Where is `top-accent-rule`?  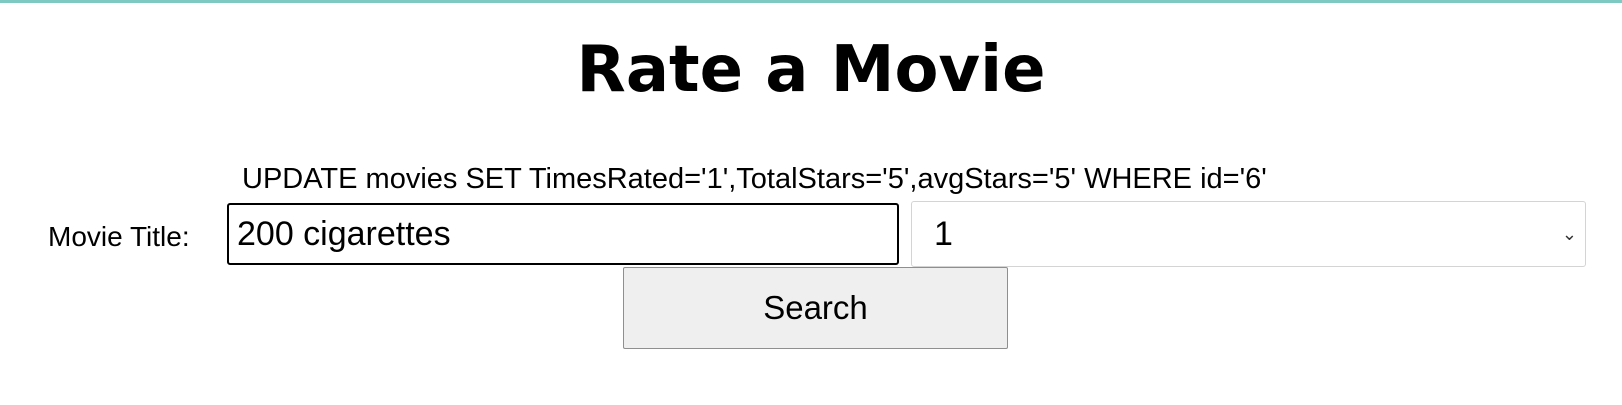 top-accent-rule is located at coordinates (811, 1).